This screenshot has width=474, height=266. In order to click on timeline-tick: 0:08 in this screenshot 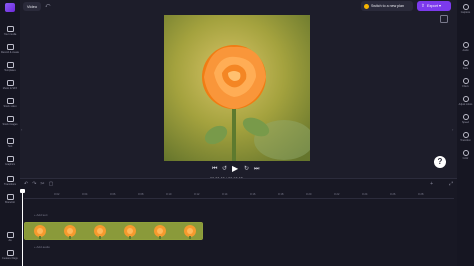, I will do `click(141, 194)`.